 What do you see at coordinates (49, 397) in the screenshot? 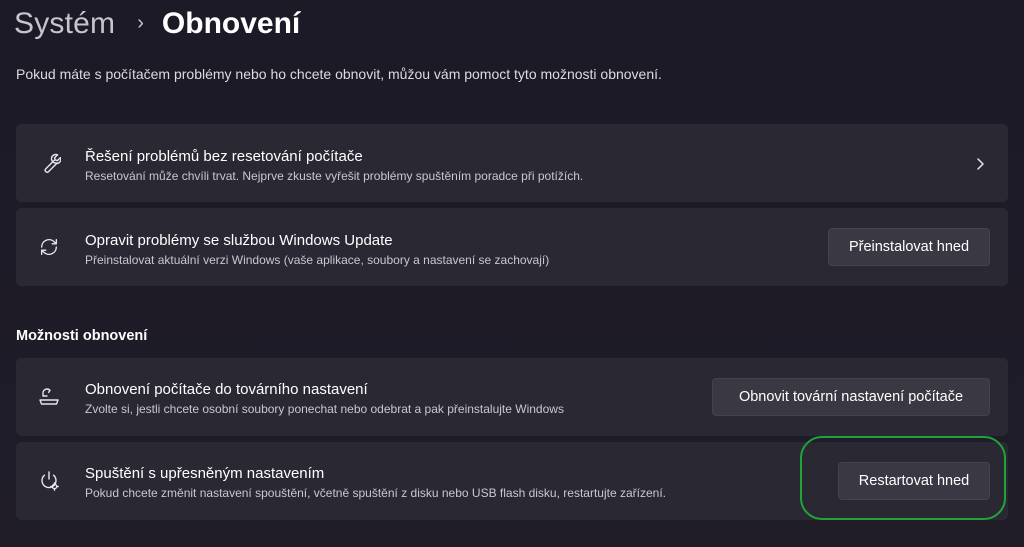
I see `reset-pc-icon` at bounding box center [49, 397].